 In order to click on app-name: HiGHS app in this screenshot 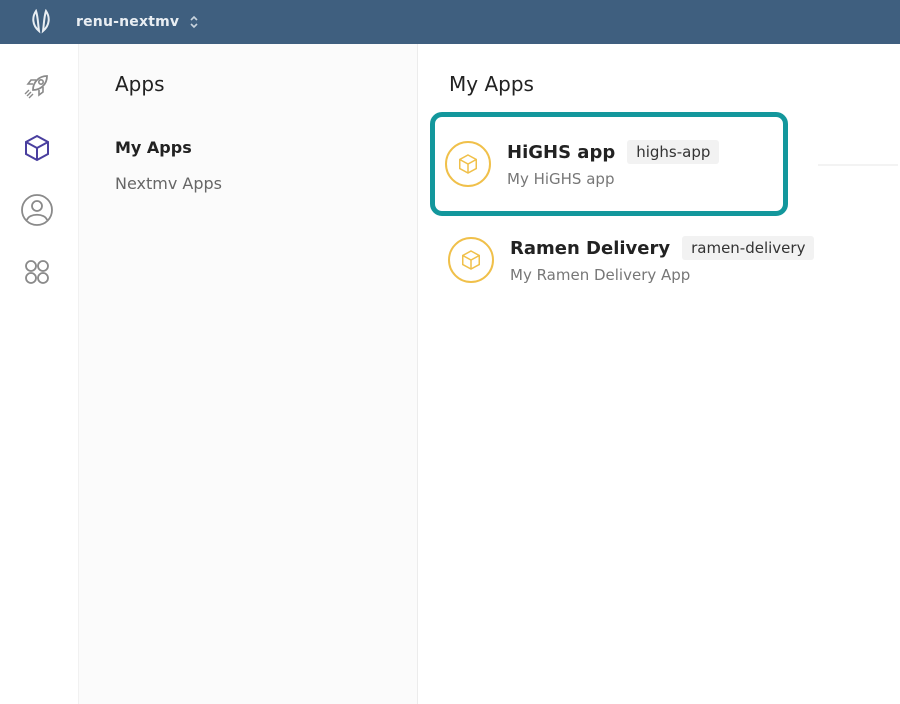, I will do `click(561, 152)`.